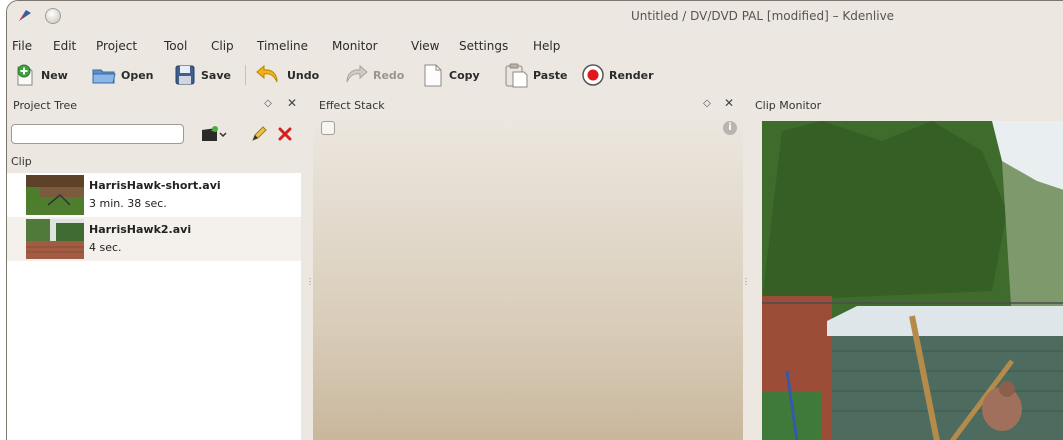  What do you see at coordinates (25, 75) in the screenshot?
I see `new-document-icon` at bounding box center [25, 75].